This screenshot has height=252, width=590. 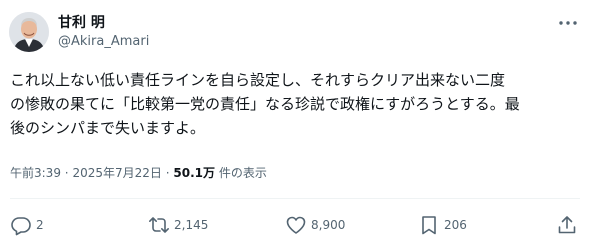 I want to click on like-button: 8,900, so click(x=315, y=225).